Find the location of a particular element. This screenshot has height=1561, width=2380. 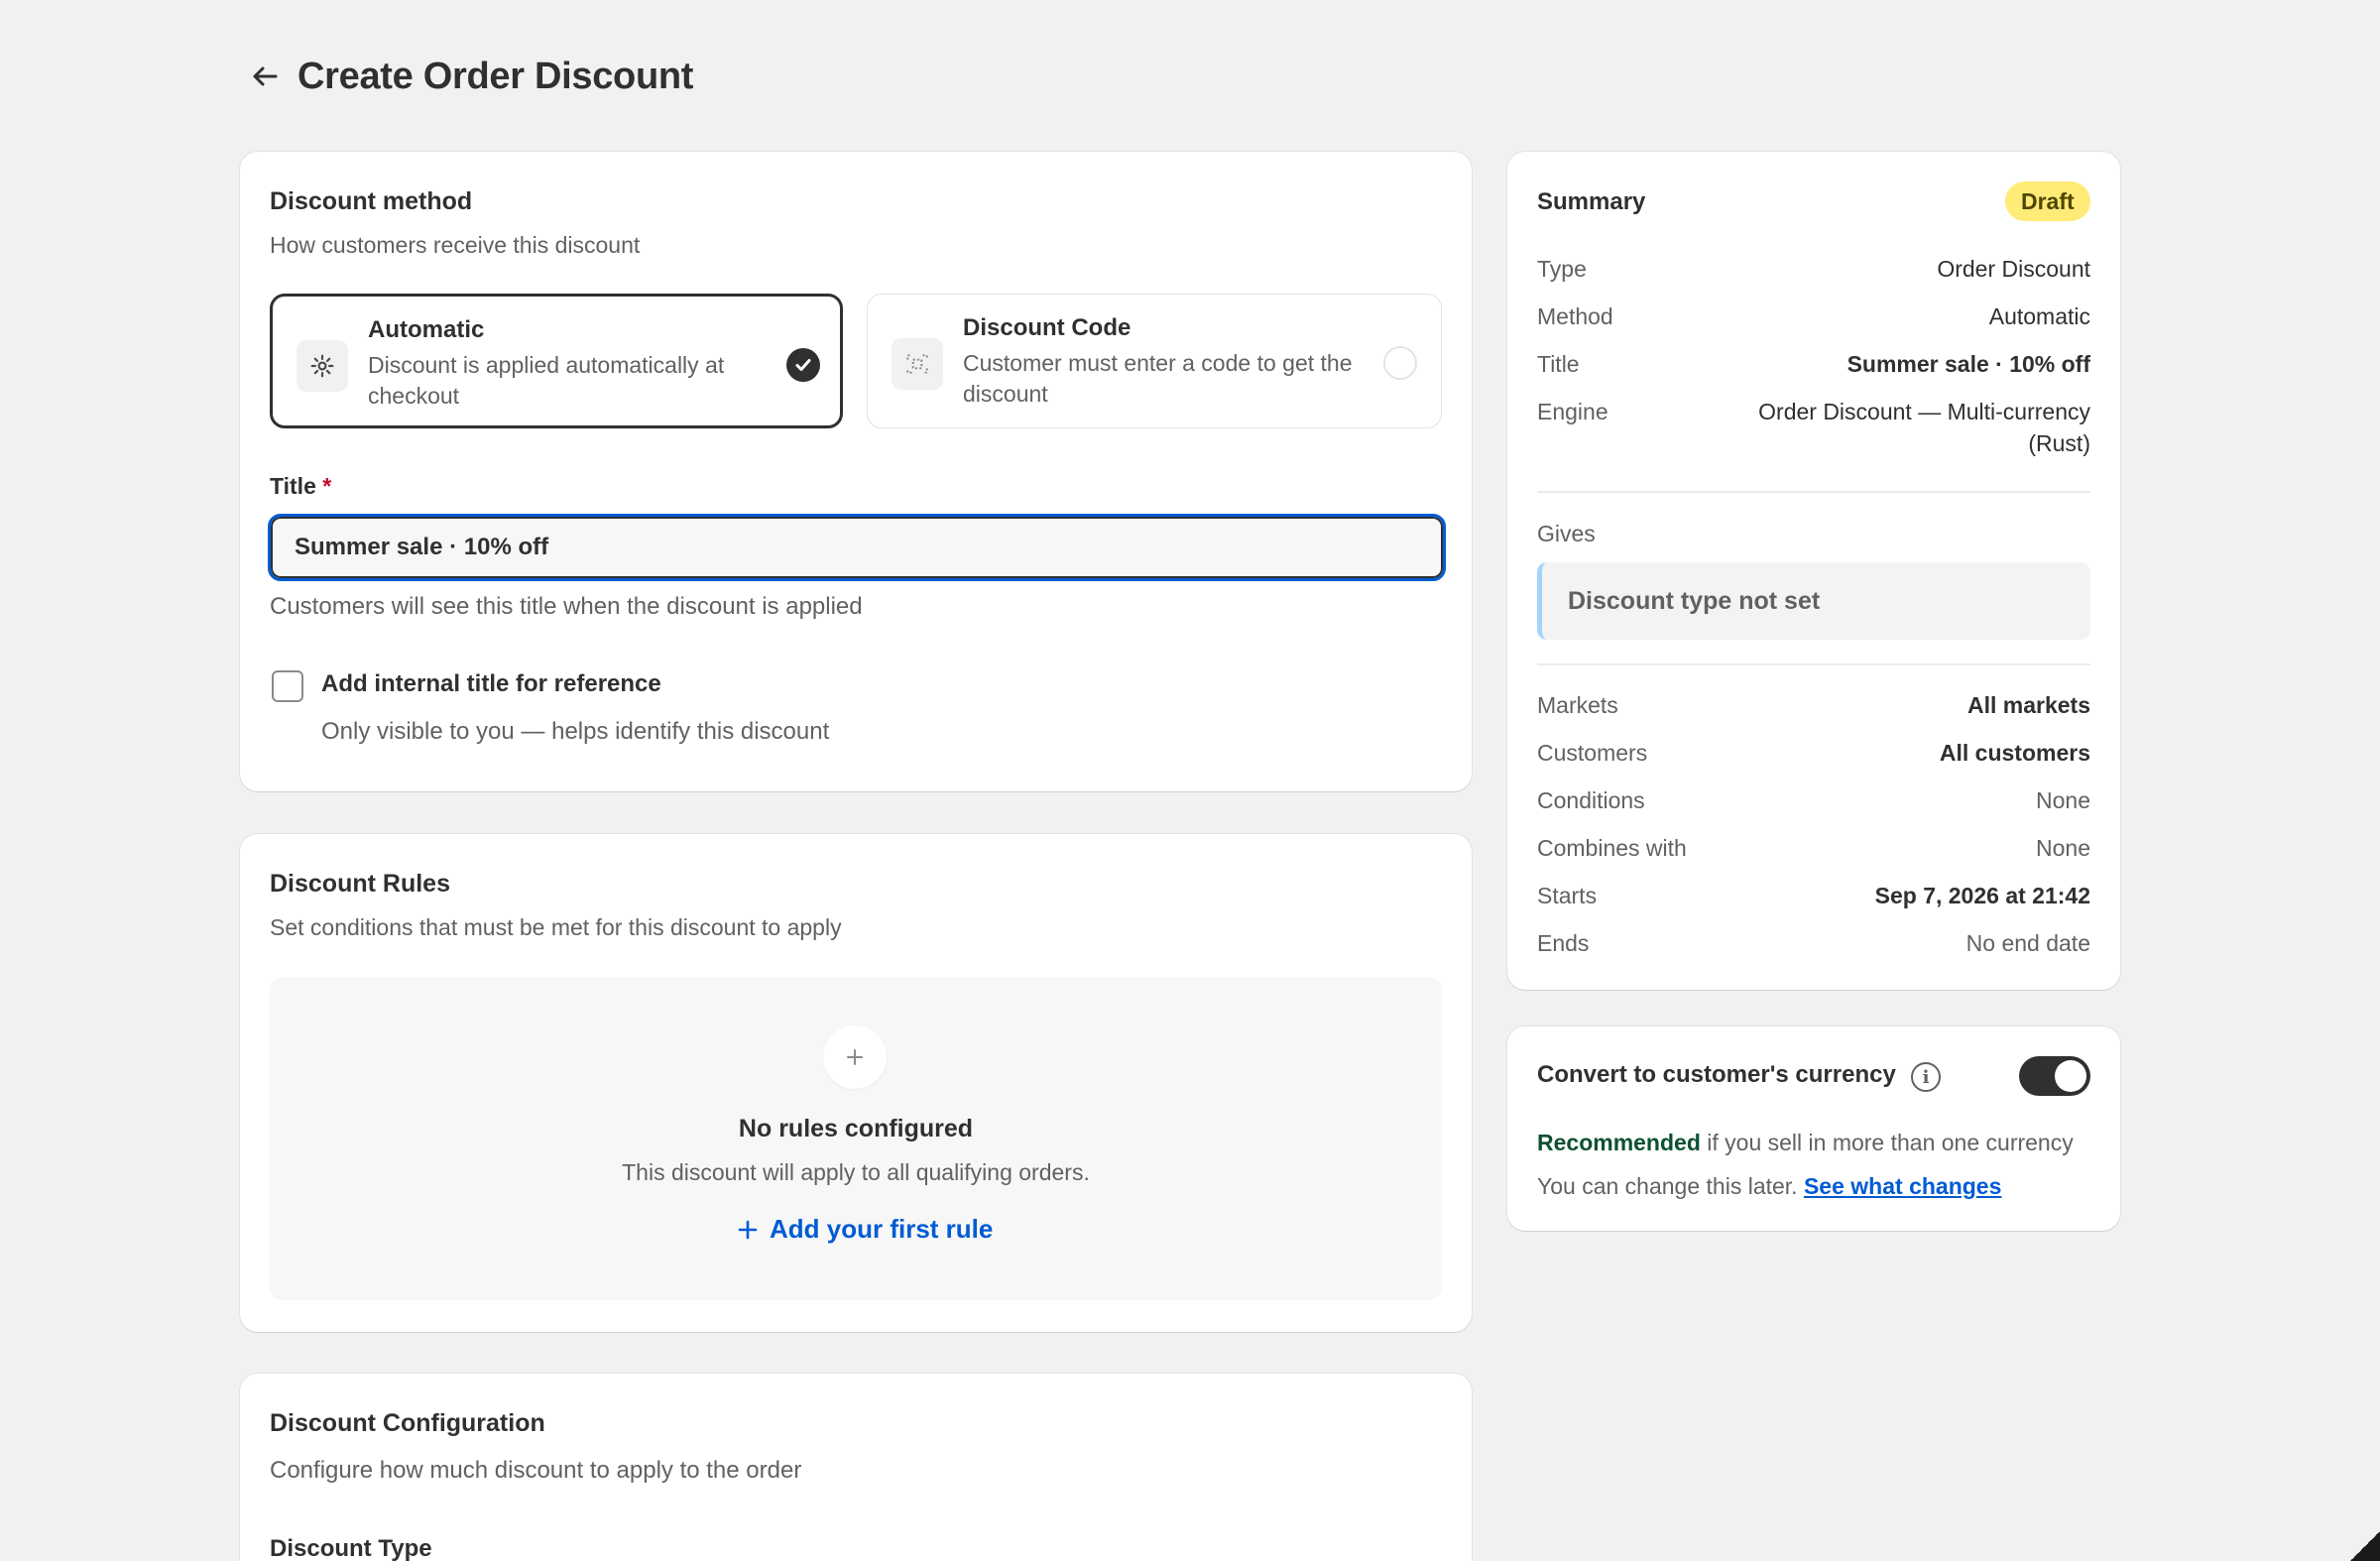

currency-toggle is located at coordinates (2054, 1076).